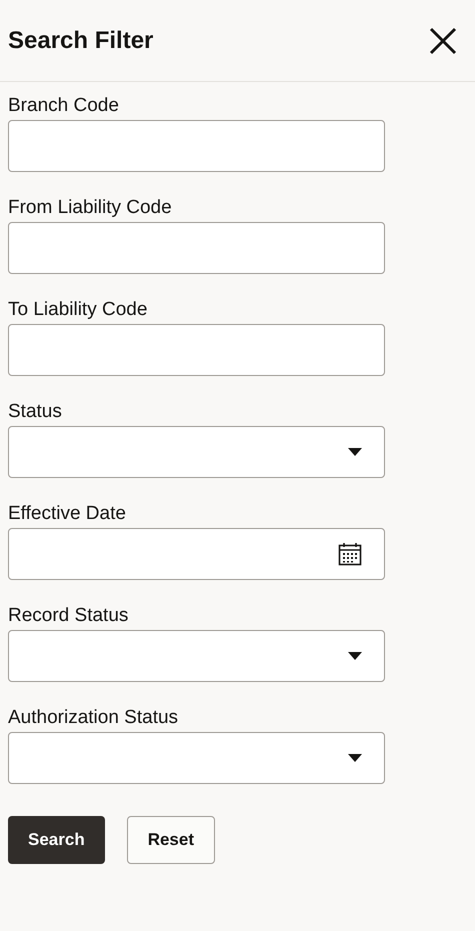 The height and width of the screenshot is (931, 475). What do you see at coordinates (67, 514) in the screenshot?
I see `field-label: Effective Date` at bounding box center [67, 514].